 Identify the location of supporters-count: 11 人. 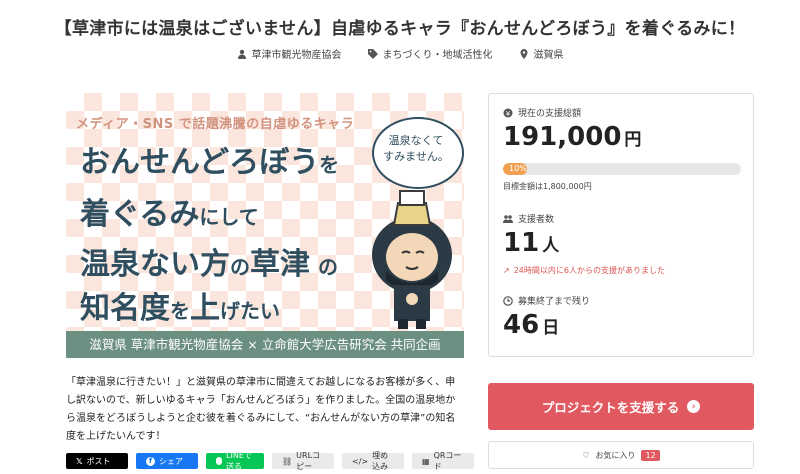
(531, 243).